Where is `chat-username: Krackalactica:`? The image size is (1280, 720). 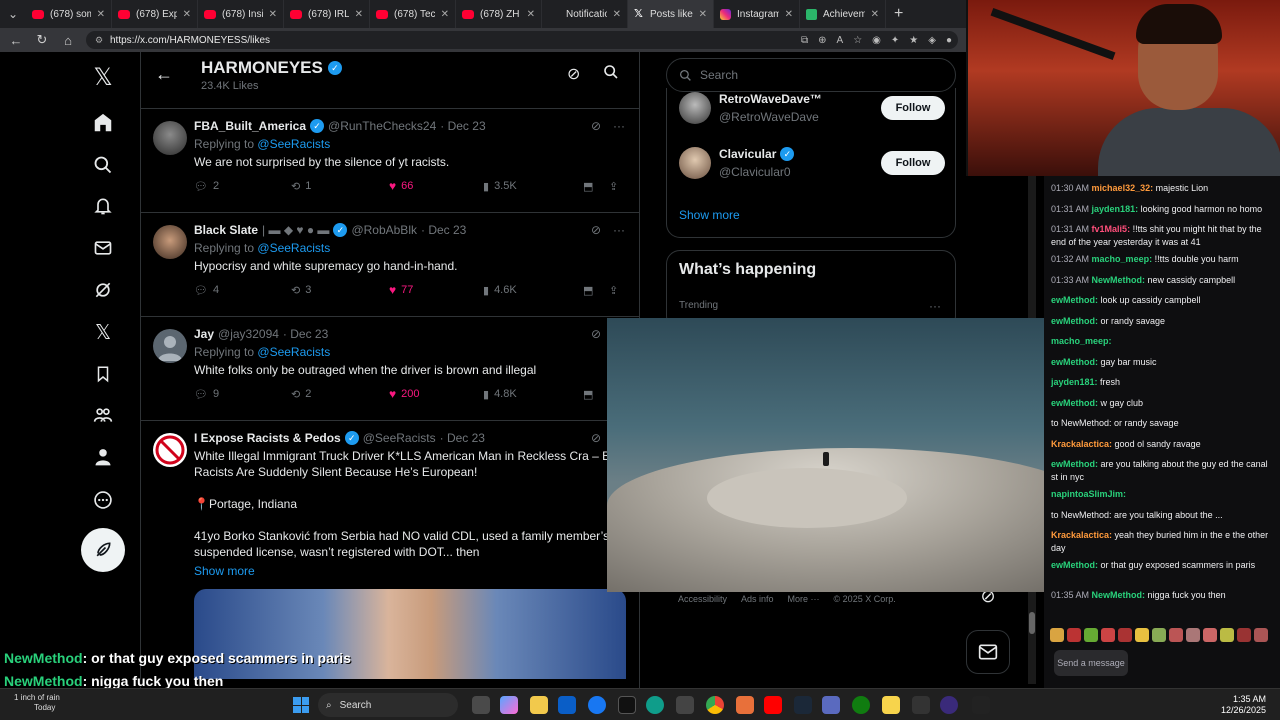
chat-username: Krackalactica: is located at coordinates (1081, 444).